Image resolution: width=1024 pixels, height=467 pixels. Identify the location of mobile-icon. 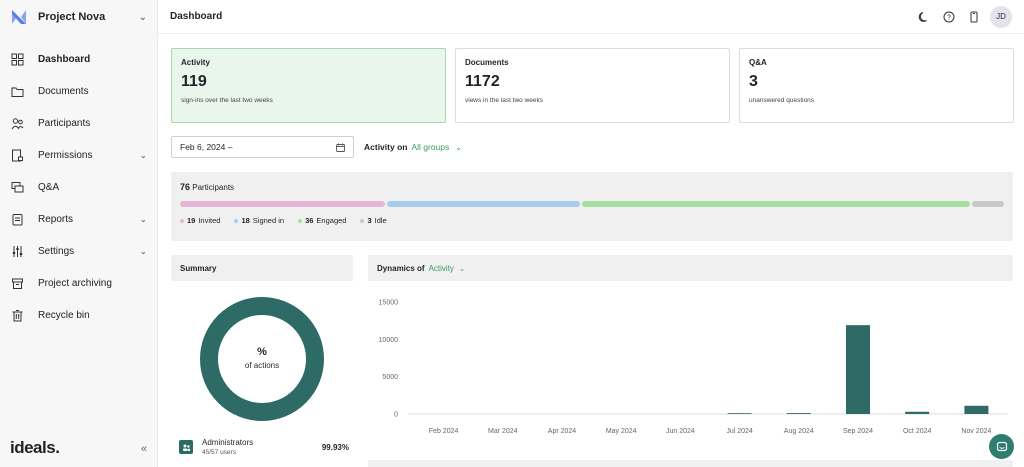
(974, 17).